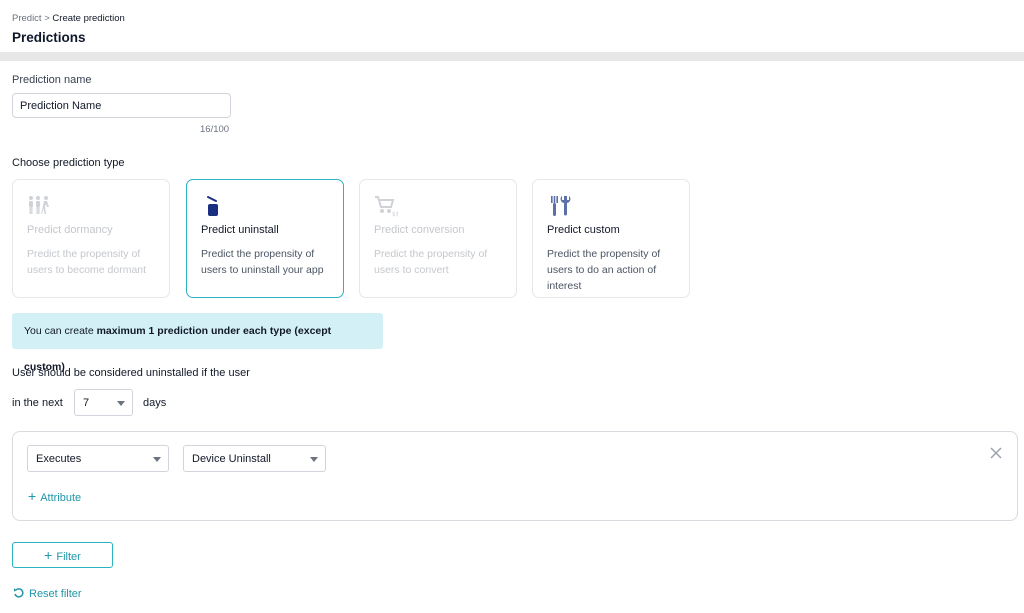 This screenshot has height=613, width=1024. What do you see at coordinates (19, 594) in the screenshot?
I see `reset-icon` at bounding box center [19, 594].